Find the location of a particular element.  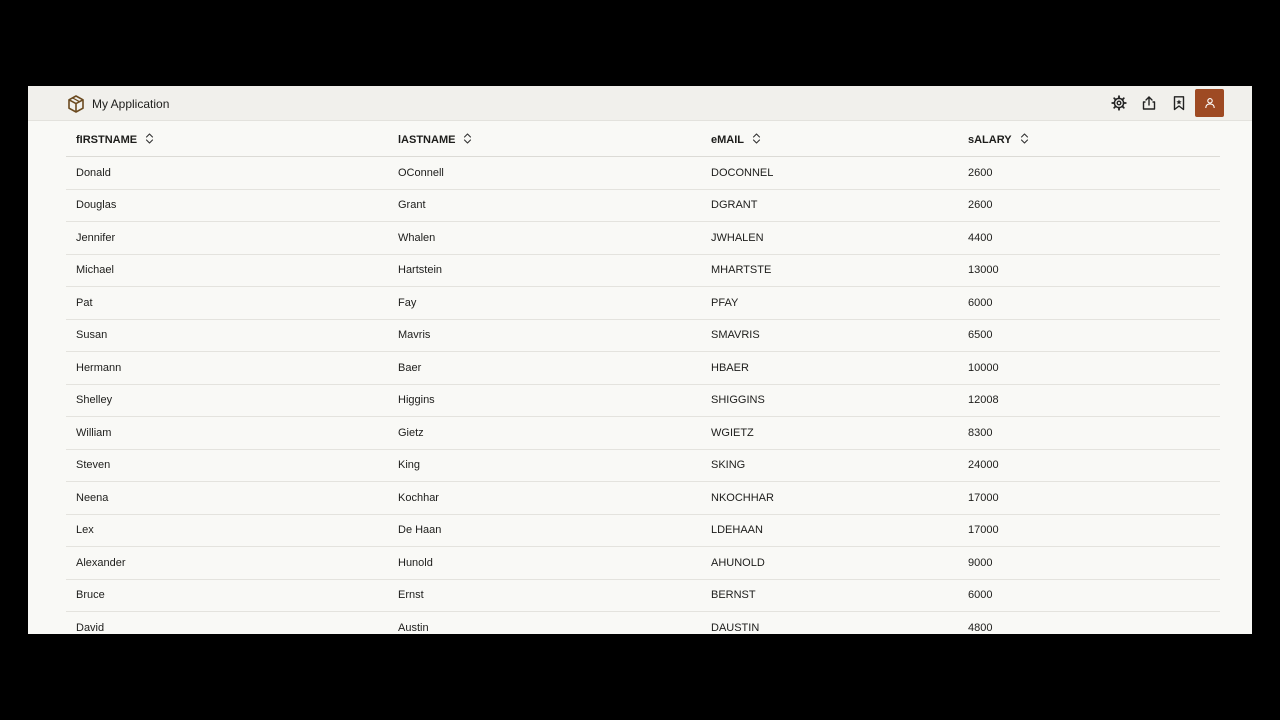

table-row: Hermann Baer HBAER 10000 is located at coordinates (643, 368).